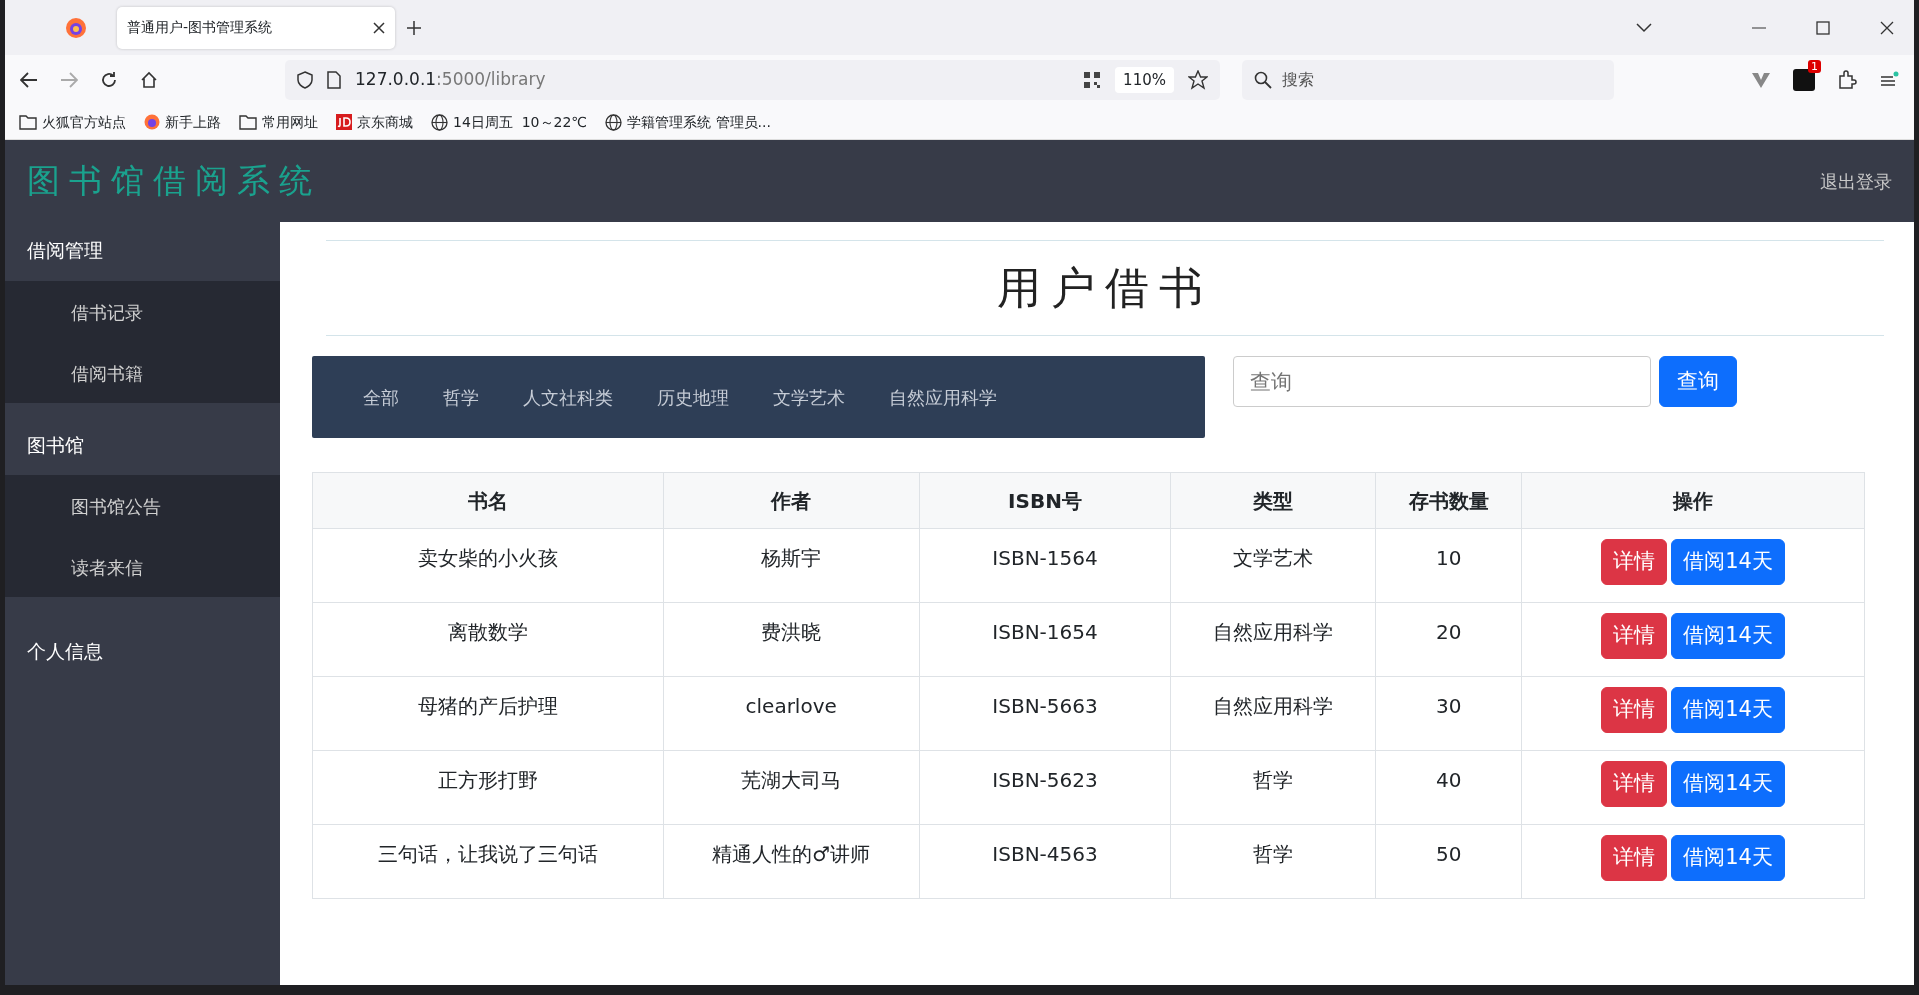 This screenshot has width=1919, height=995. I want to click on back-arrow-icon, so click(29, 80).